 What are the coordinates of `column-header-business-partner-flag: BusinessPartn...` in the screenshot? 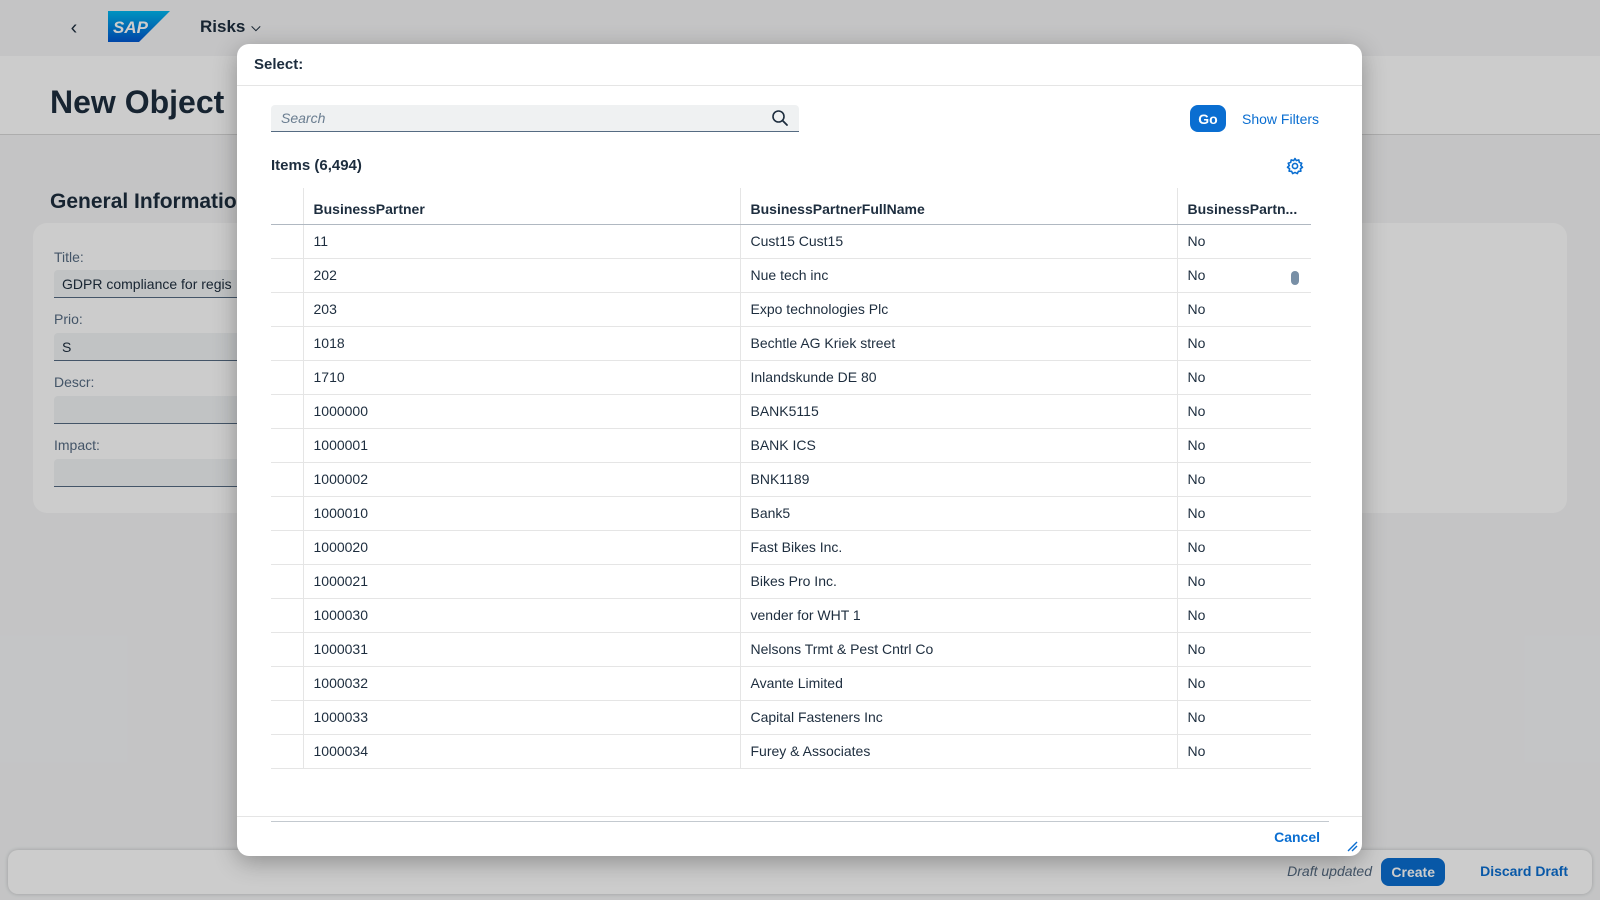 It's located at (1243, 206).